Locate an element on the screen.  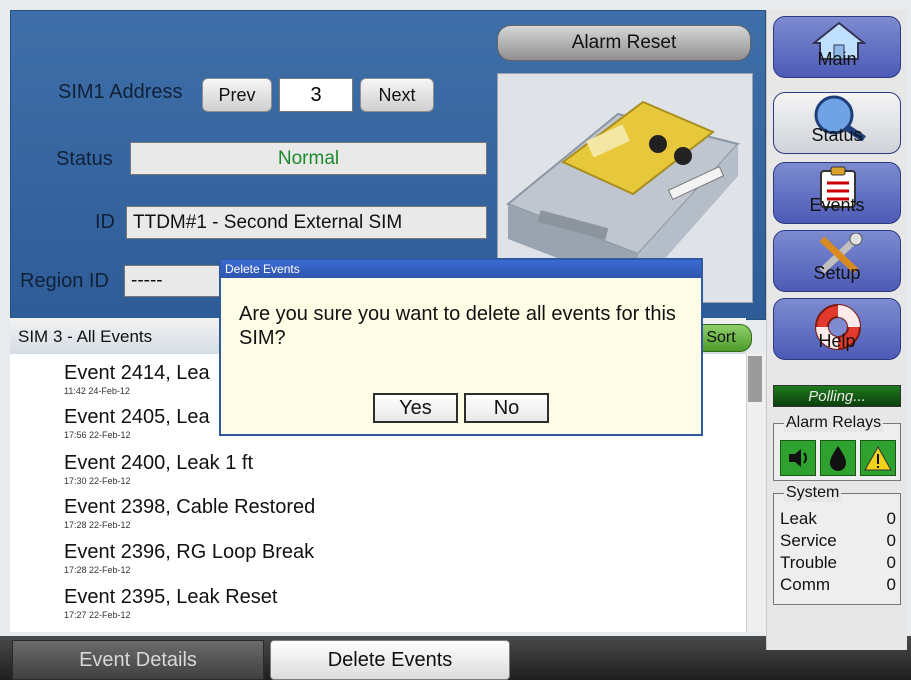
system-row-service: Service 0 is located at coordinates (838, 541).